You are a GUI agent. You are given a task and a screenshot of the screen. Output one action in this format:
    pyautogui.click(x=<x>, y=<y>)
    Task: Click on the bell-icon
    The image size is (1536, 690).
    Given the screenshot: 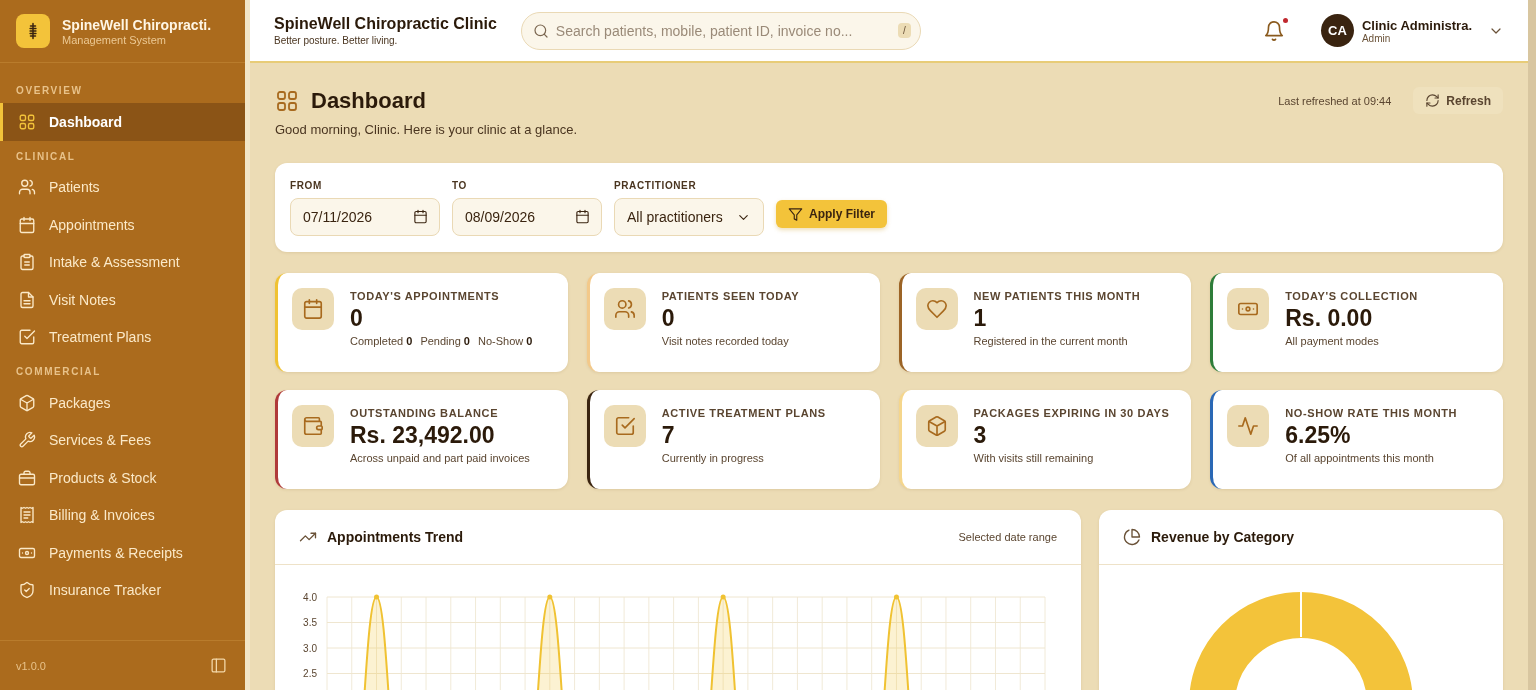 What is the action you would take?
    pyautogui.click(x=1273, y=30)
    